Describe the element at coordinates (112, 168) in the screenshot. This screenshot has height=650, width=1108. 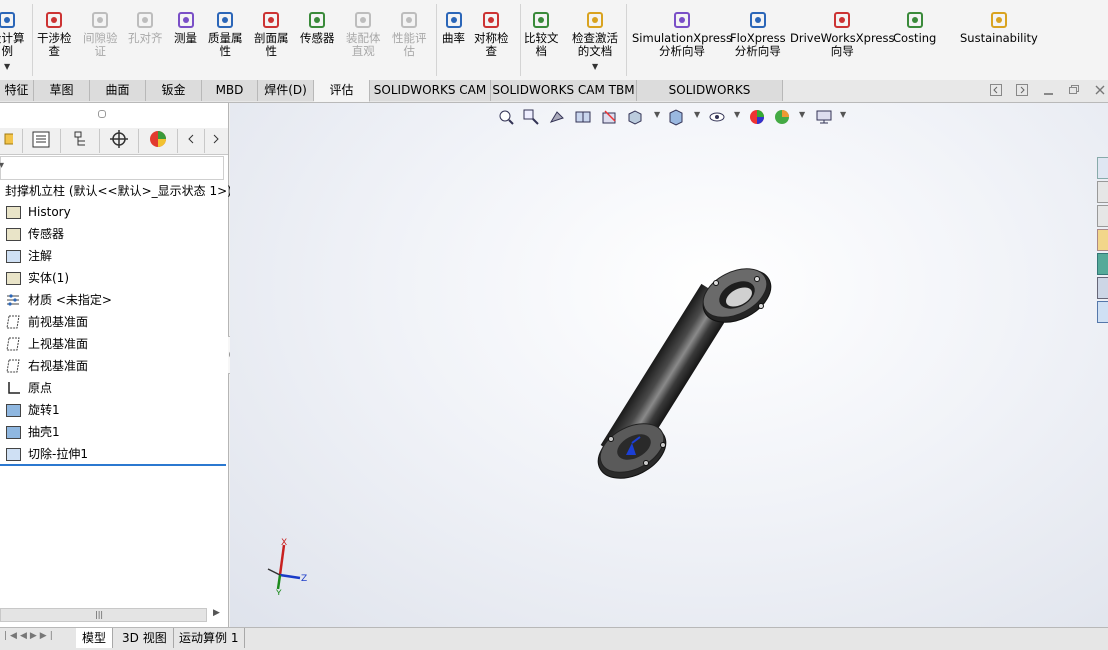
I see `feature-tree-filter-input: ▾` at that location.